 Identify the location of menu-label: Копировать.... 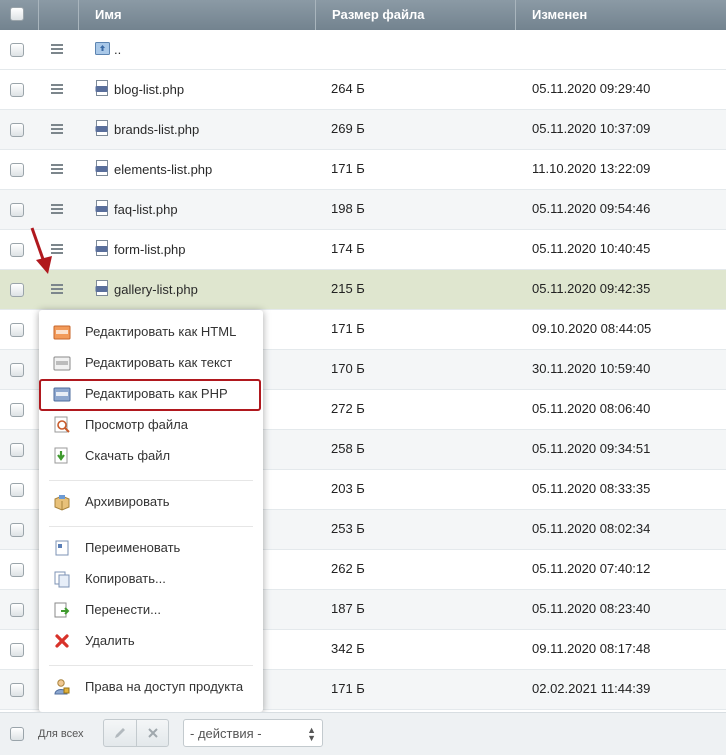
(125, 578).